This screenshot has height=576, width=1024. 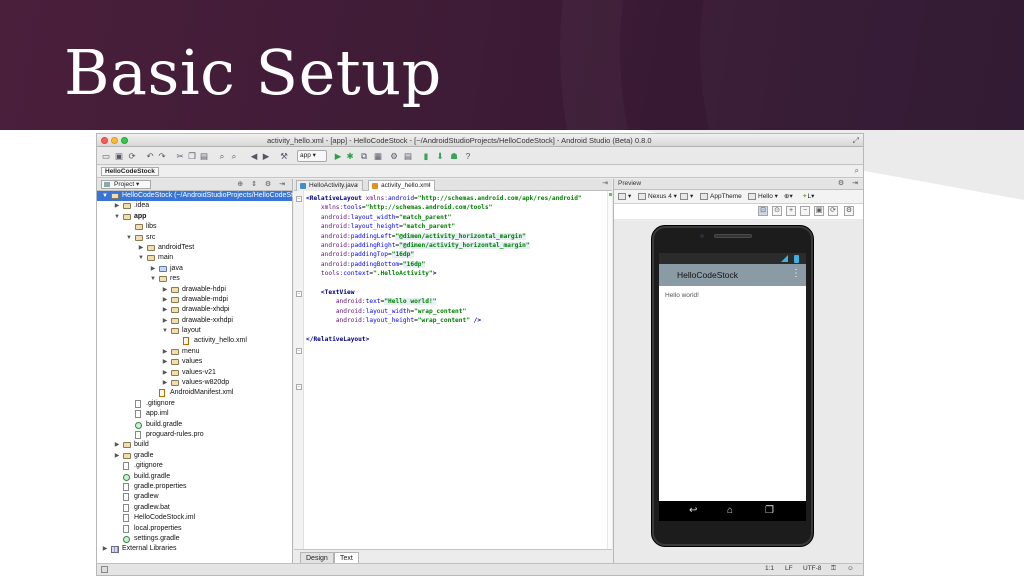 I want to click on screenshot-icon: ▣, so click(x=819, y=211).